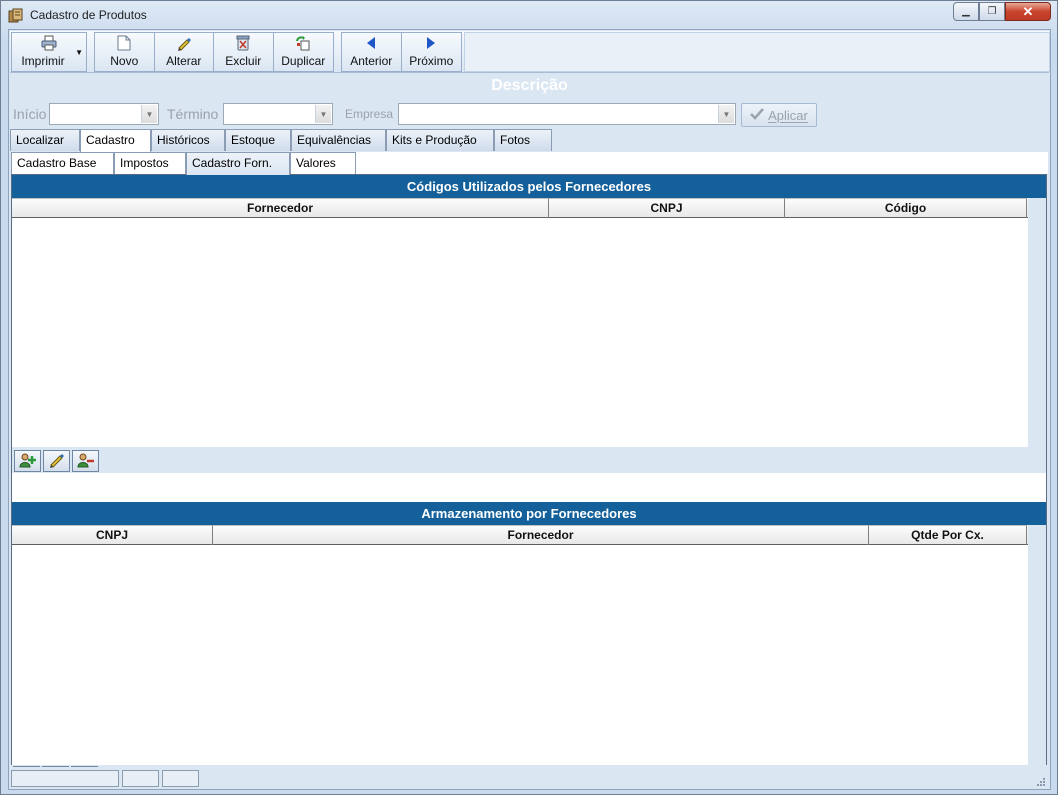 Image resolution: width=1058 pixels, height=795 pixels. I want to click on empresa-combo: ▼, so click(567, 114).